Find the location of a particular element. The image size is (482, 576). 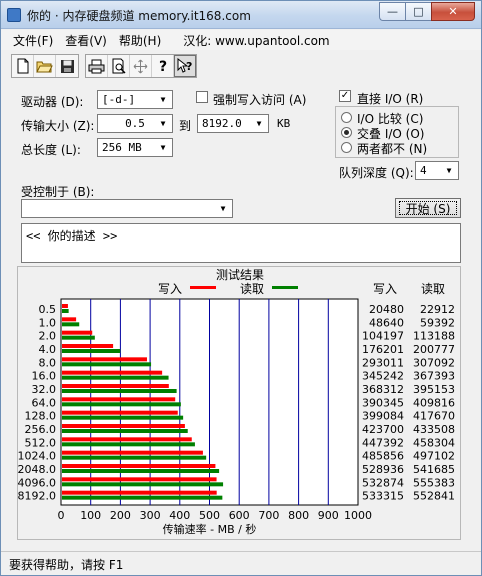

bar-read-4.0 is located at coordinates (91, 351).